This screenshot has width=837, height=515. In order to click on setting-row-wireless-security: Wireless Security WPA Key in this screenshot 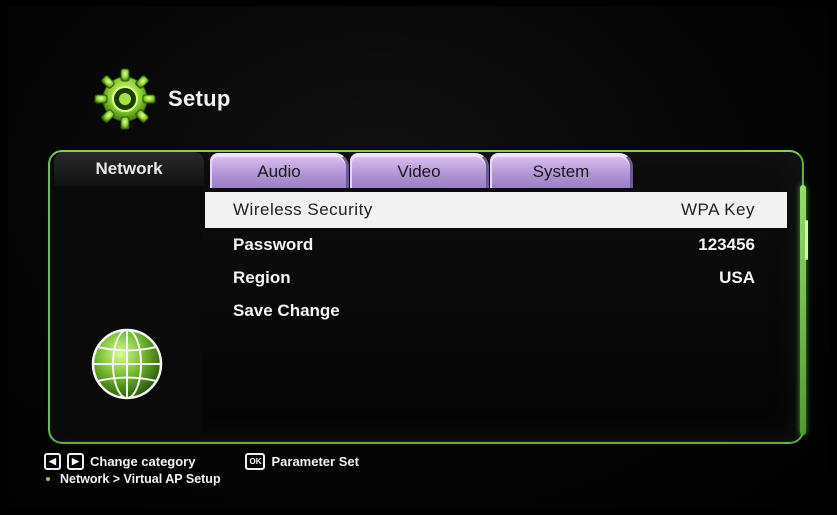, I will do `click(496, 210)`.